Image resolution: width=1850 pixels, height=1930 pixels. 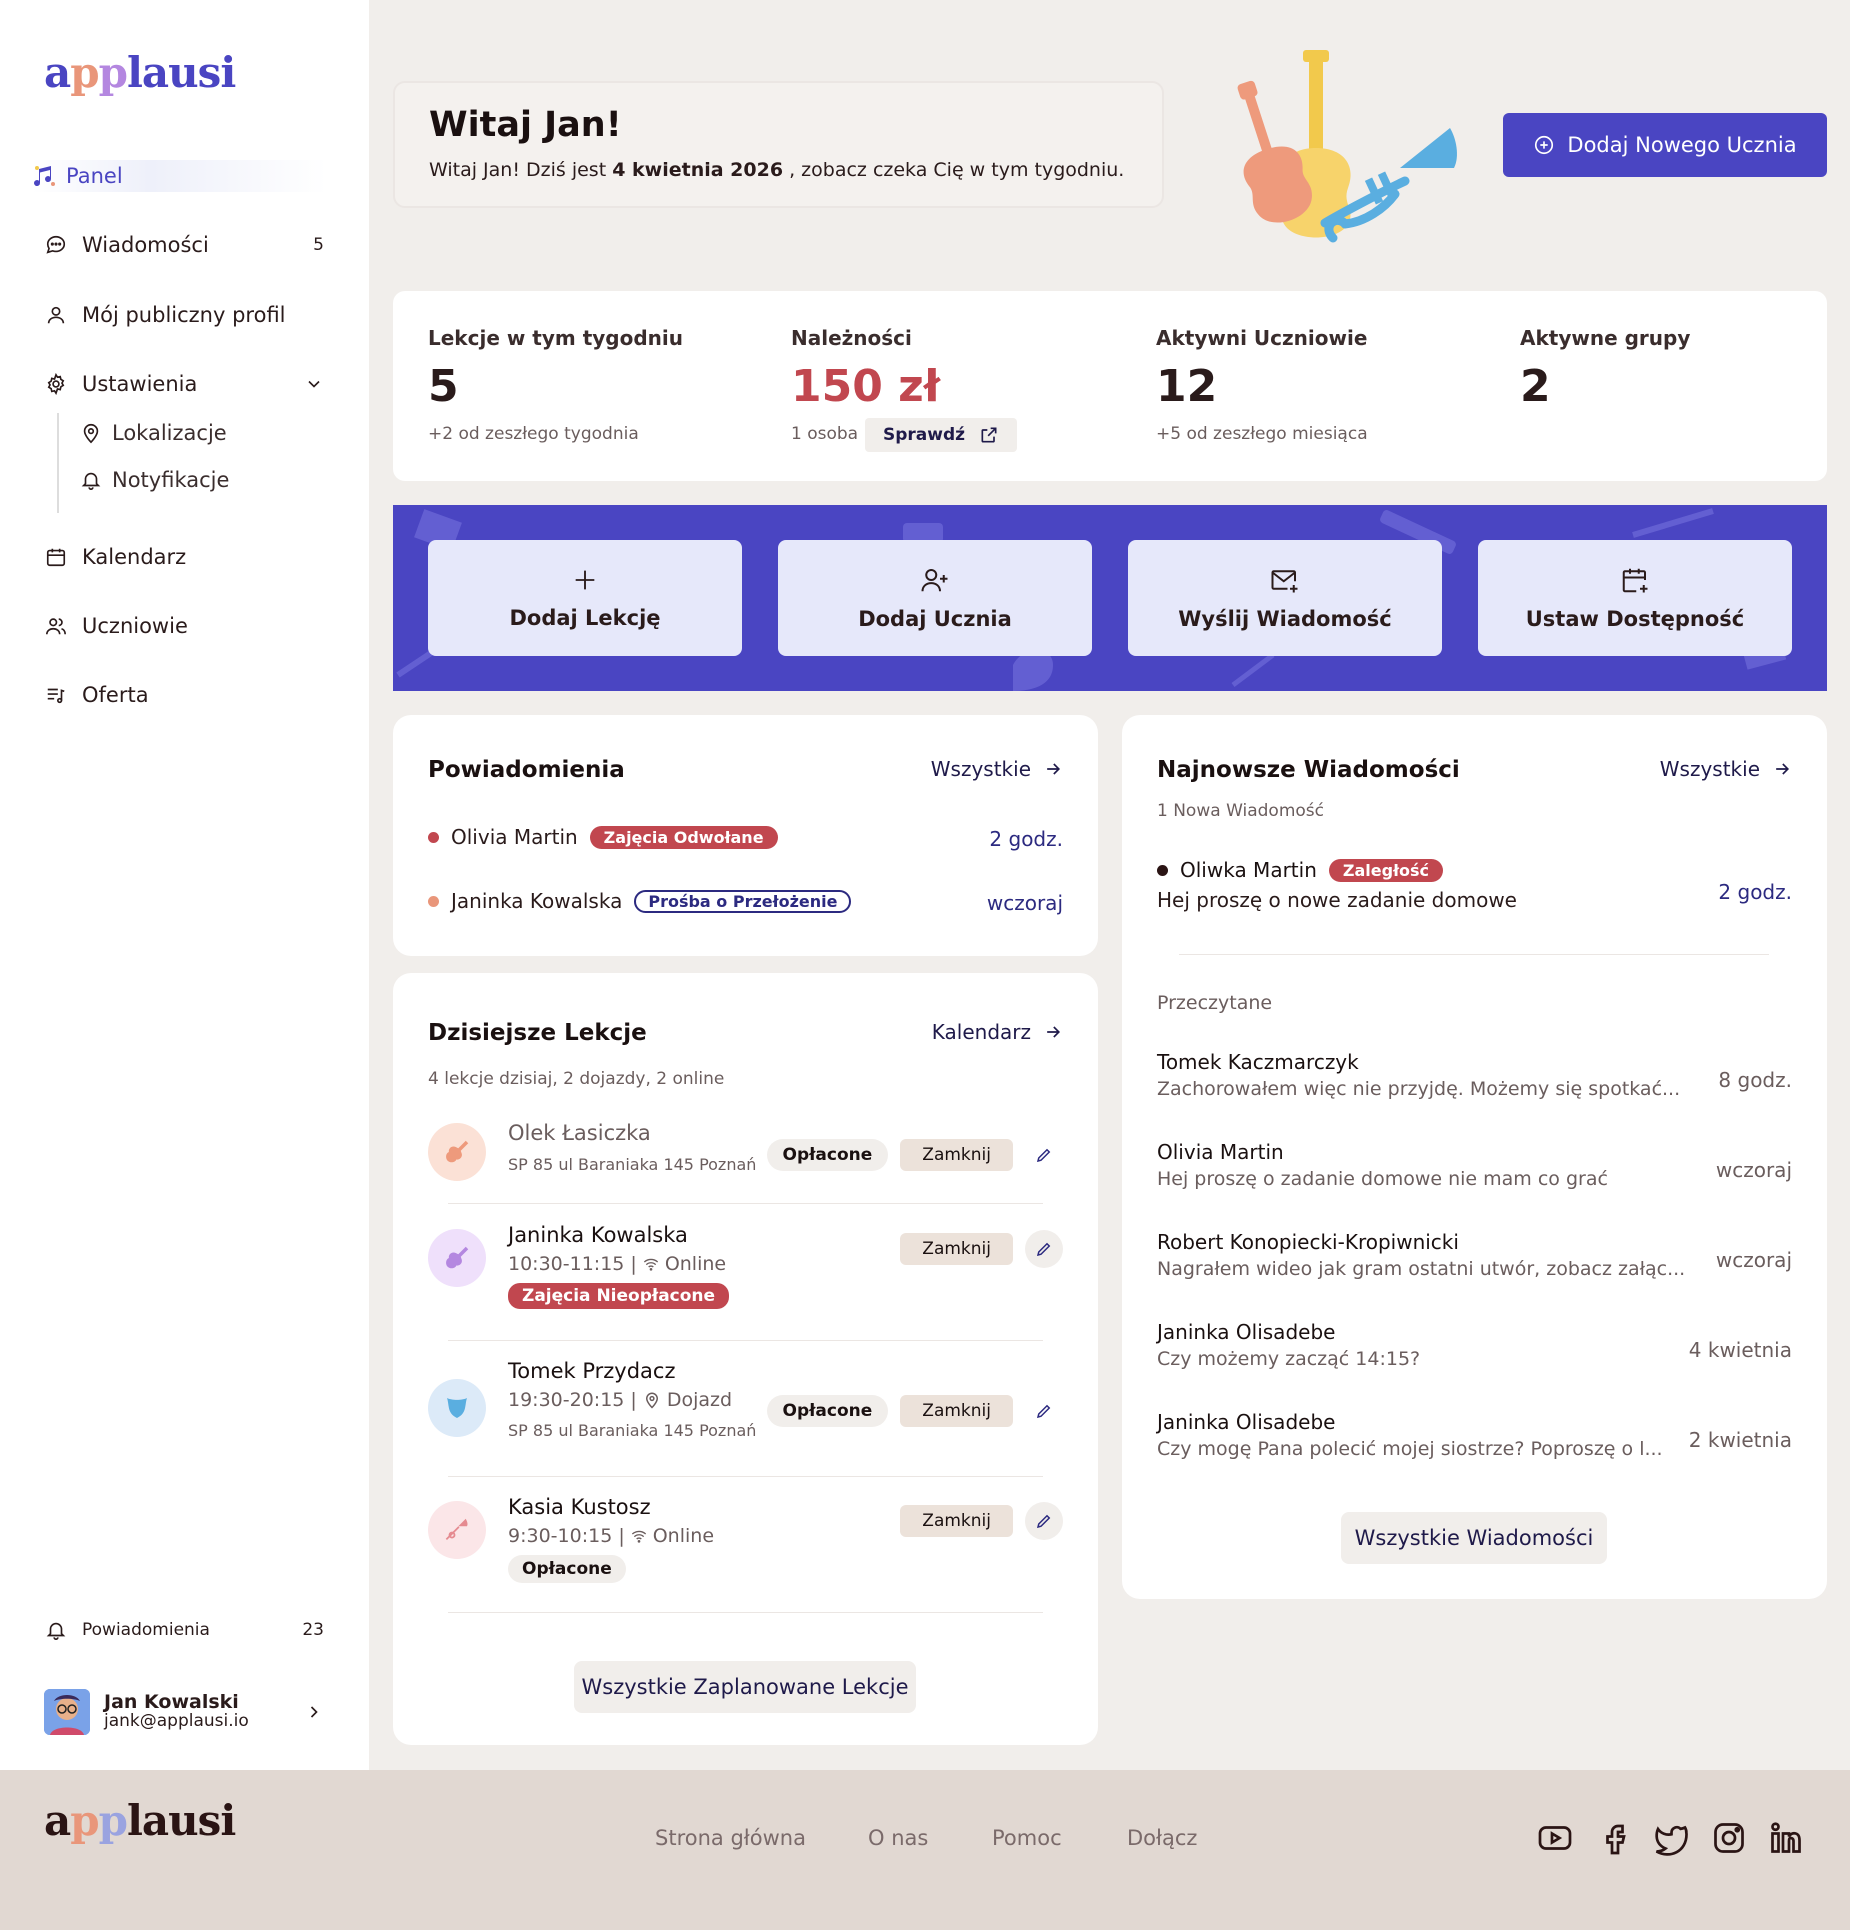 What do you see at coordinates (179, 176) in the screenshot?
I see `sidebar-item-panel: Panel` at bounding box center [179, 176].